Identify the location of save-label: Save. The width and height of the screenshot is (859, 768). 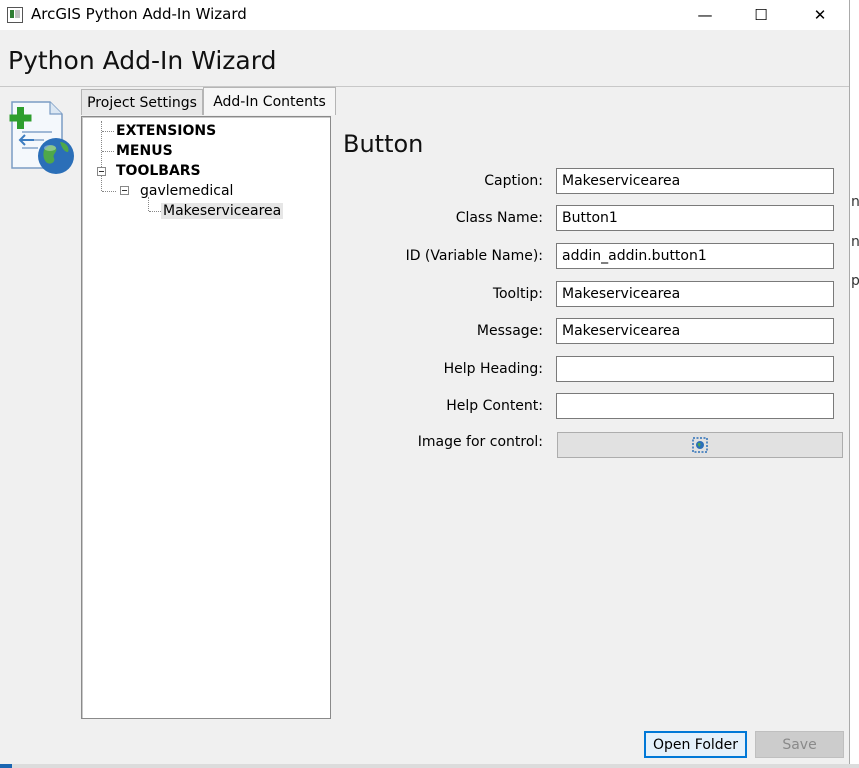
(799, 744).